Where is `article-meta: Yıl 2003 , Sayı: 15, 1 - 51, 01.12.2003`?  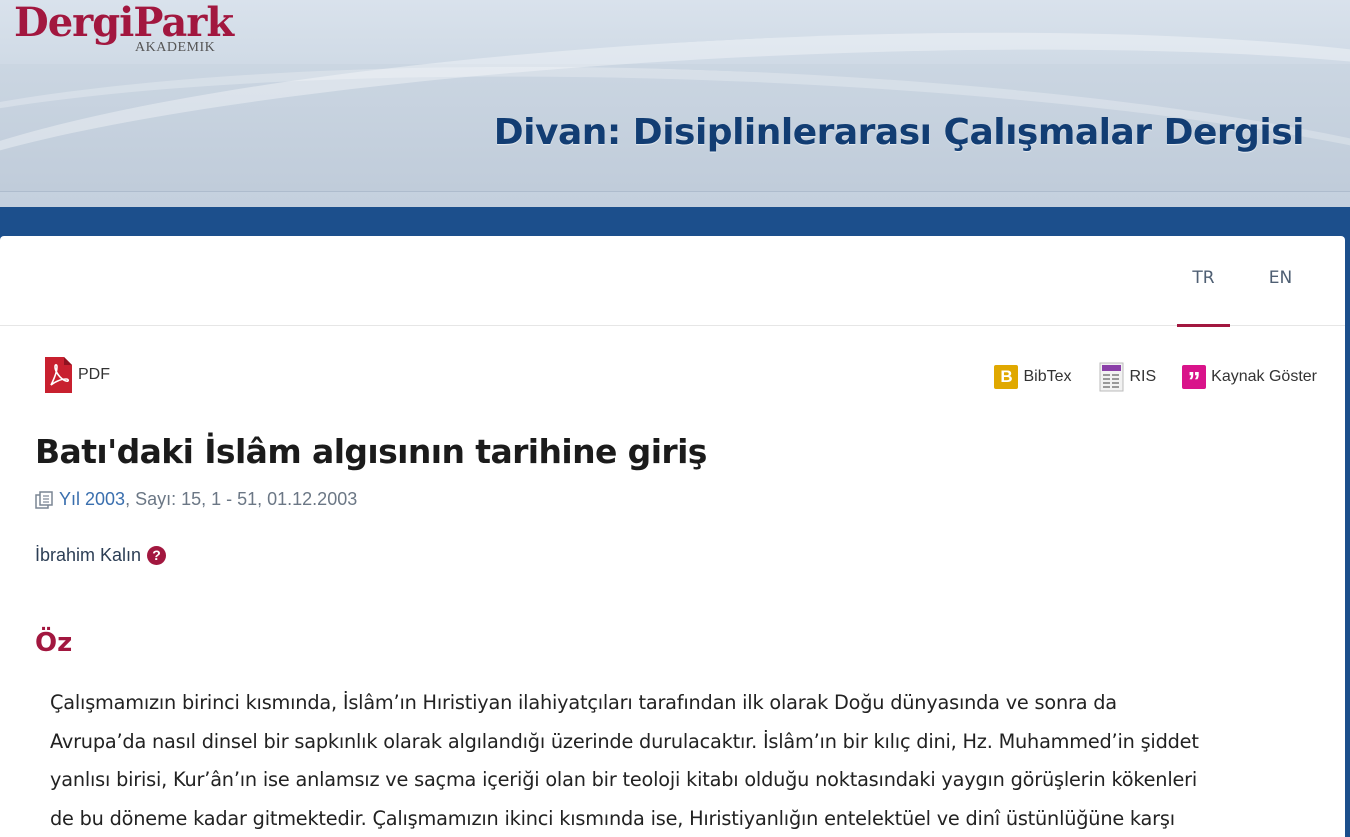
article-meta: Yıl 2003 , Sayı: 15, 1 - 51, 01.12.2003 is located at coordinates (196, 499).